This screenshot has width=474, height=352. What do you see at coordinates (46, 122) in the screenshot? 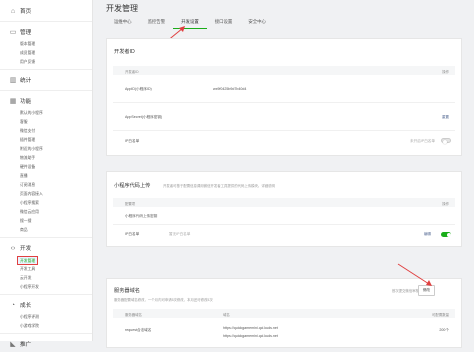
I see `sidebar-item-feature: 客服` at bounding box center [46, 122].